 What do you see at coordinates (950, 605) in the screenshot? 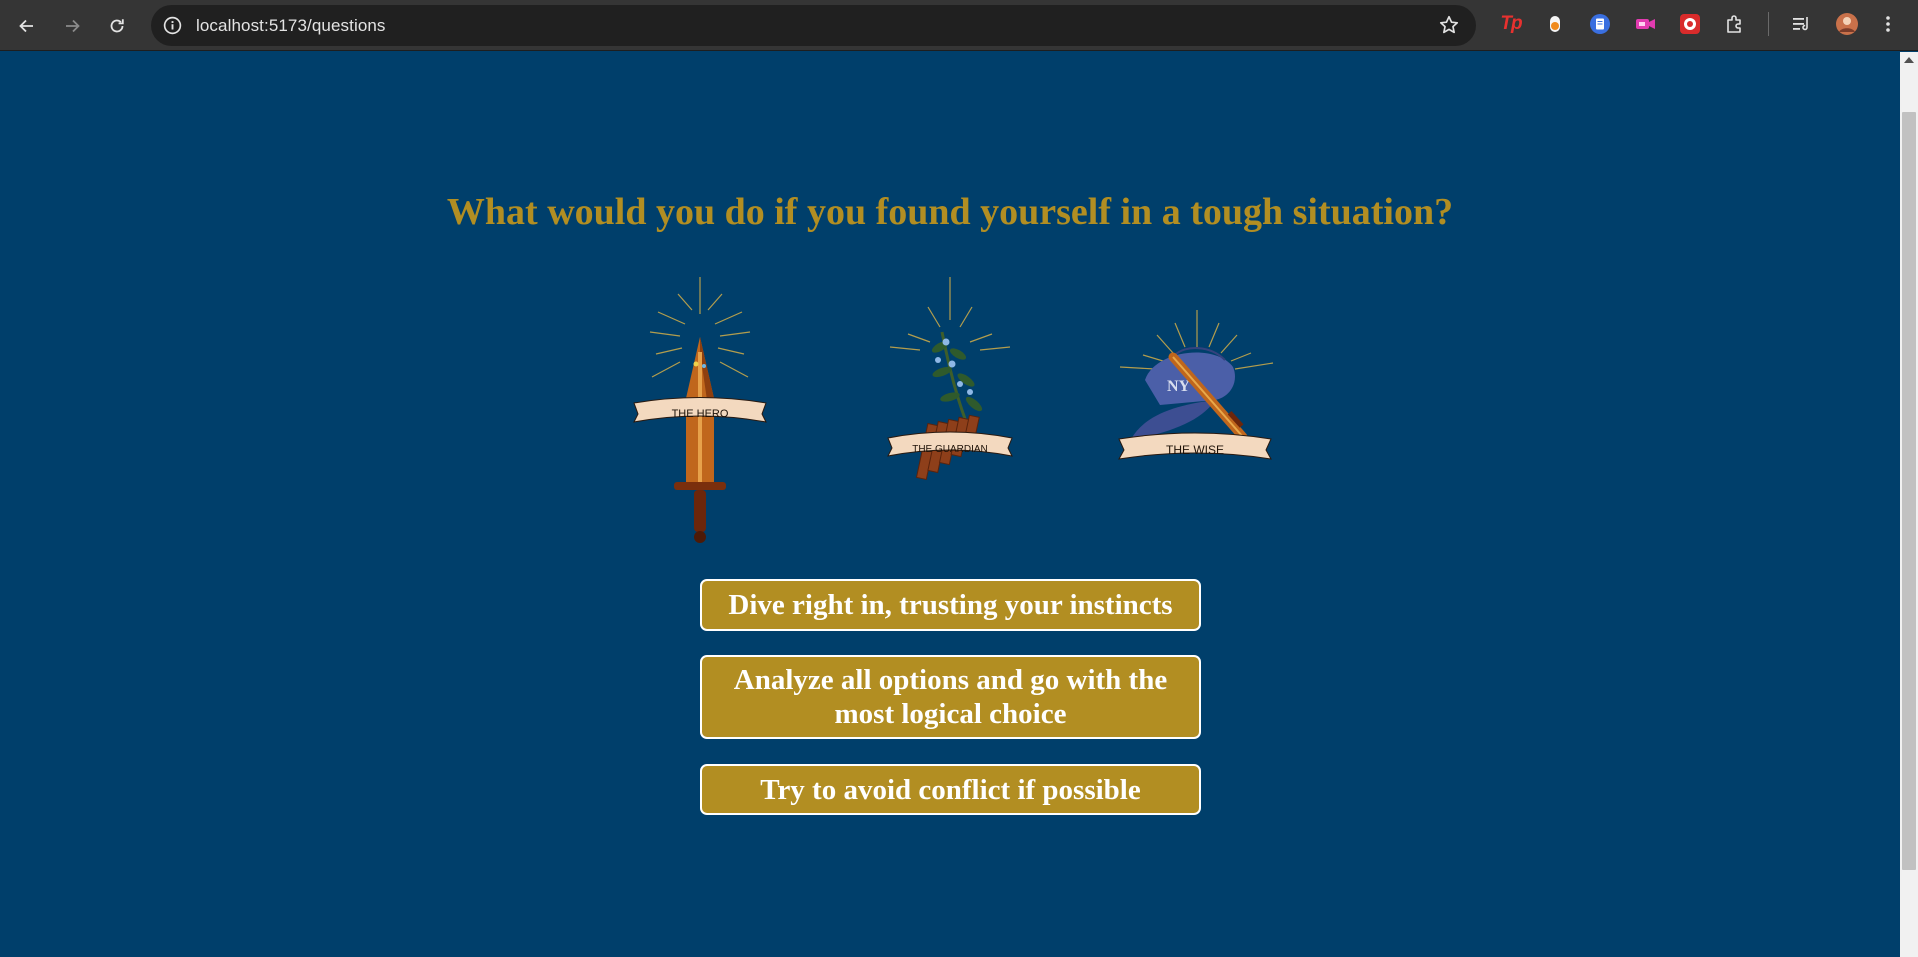
I see `choice-dive-in-button: Dive right in, trusting your instincts` at bounding box center [950, 605].